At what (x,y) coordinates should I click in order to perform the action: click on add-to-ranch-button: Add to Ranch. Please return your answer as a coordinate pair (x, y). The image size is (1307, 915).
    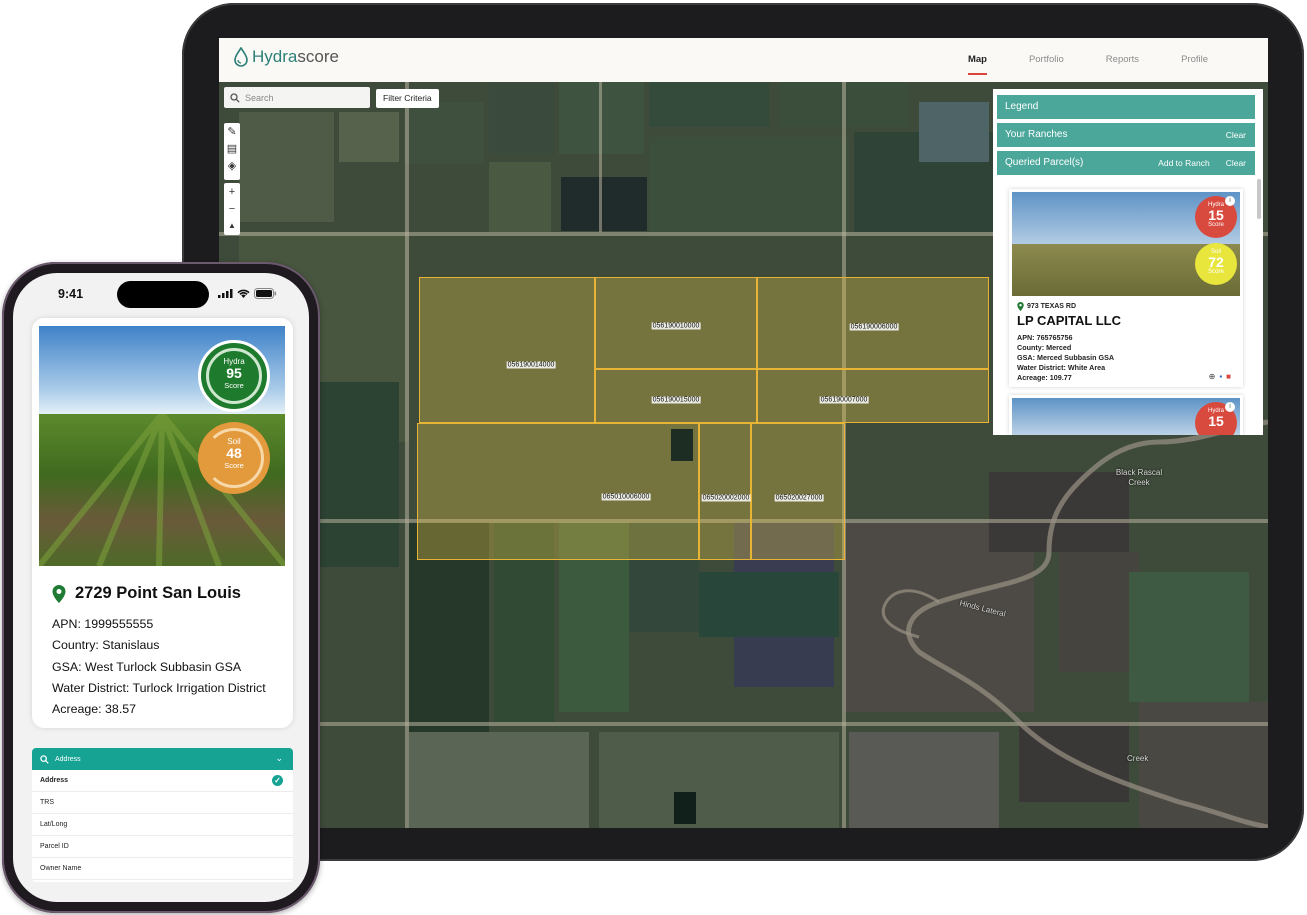
    Looking at the image, I should click on (1184, 163).